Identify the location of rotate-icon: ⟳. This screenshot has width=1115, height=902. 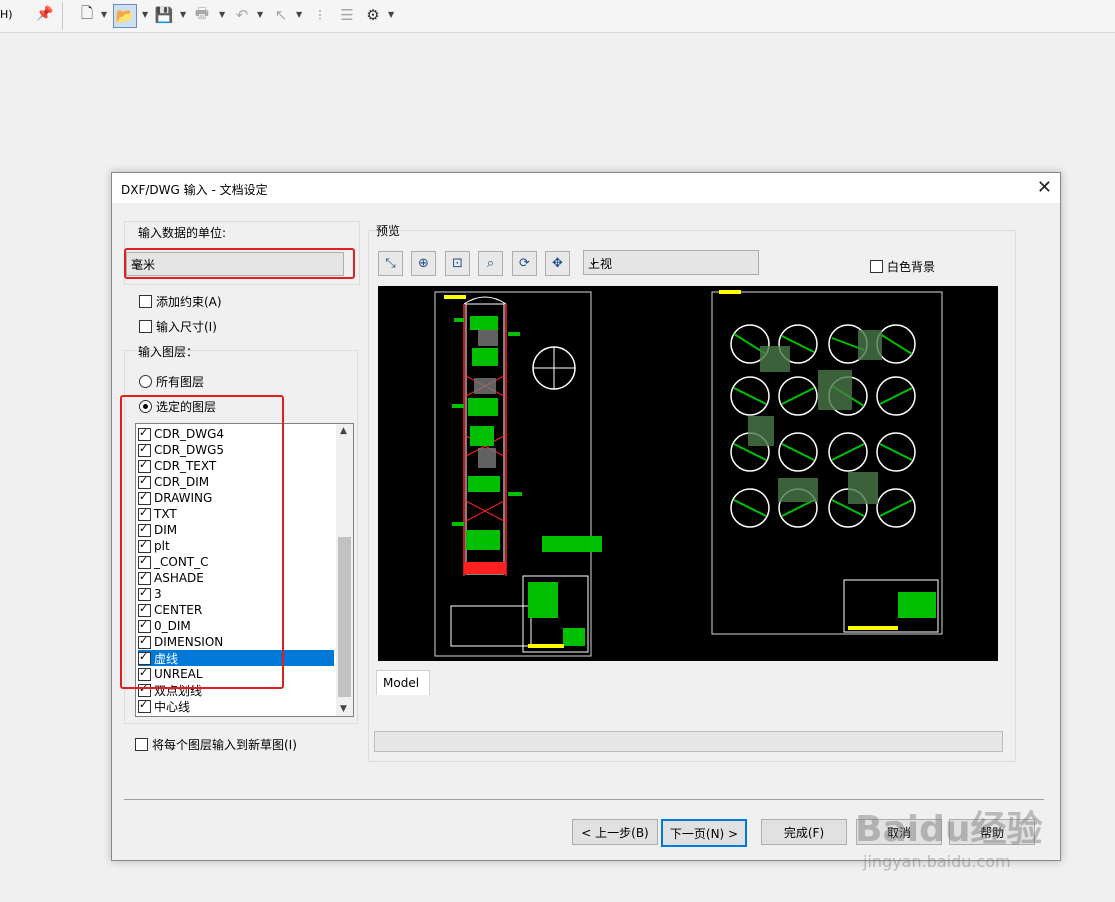
(524, 263).